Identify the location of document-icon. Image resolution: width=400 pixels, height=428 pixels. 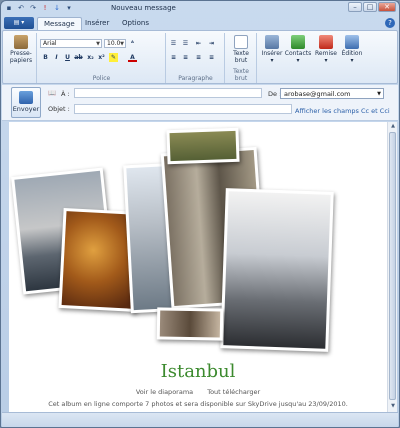
(241, 42).